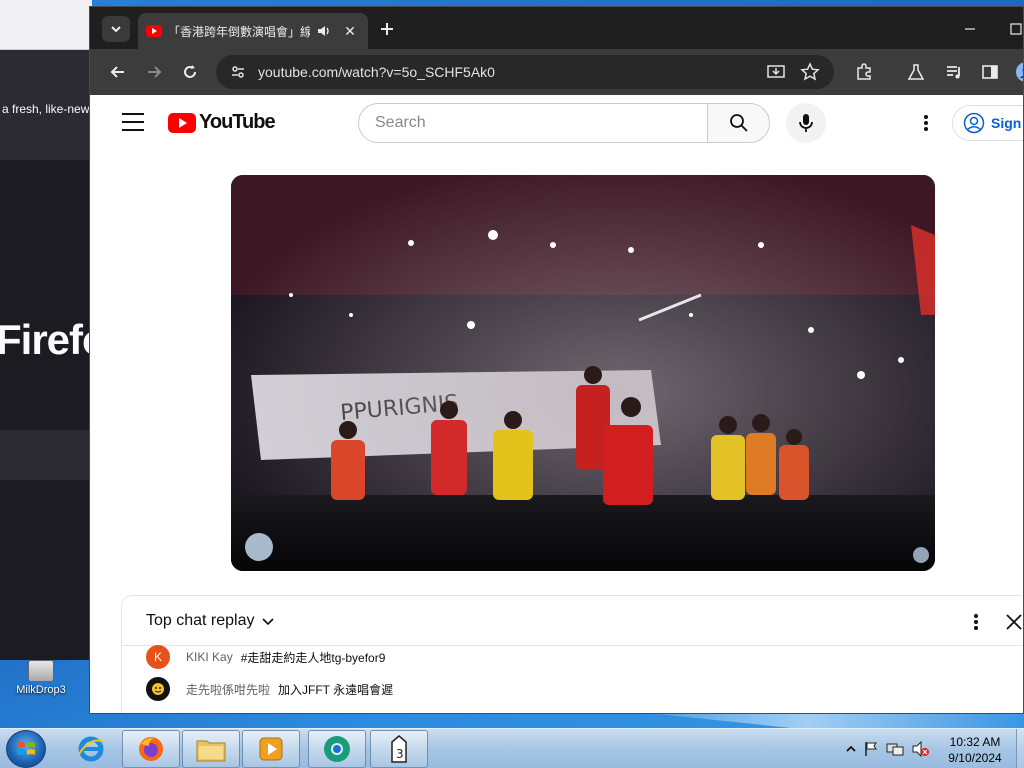  I want to click on chat-author: KIKI Kay, so click(209, 657).